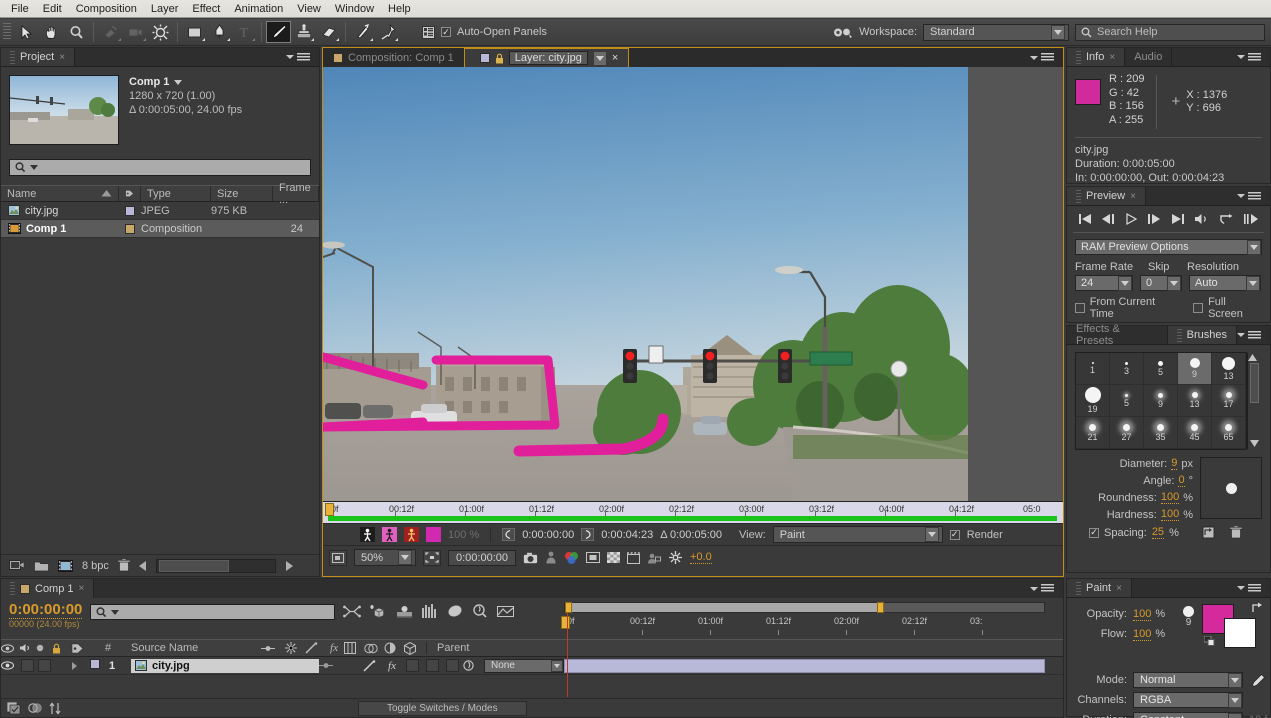 The image size is (1271, 718). I want to click on scroll-down-arrow, so click(1254, 443).